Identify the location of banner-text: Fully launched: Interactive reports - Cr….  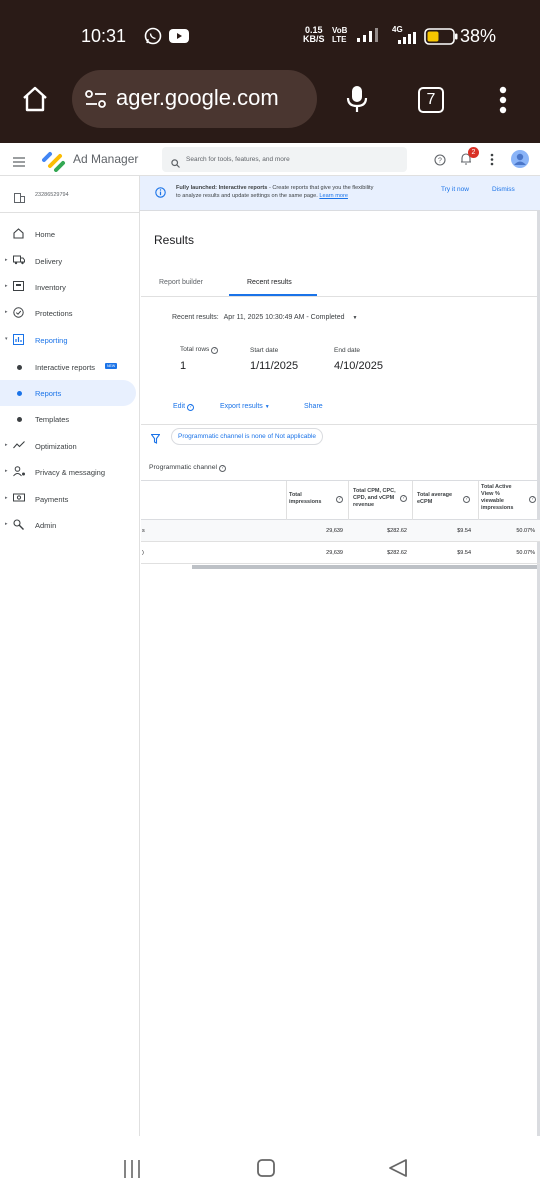
(306, 192).